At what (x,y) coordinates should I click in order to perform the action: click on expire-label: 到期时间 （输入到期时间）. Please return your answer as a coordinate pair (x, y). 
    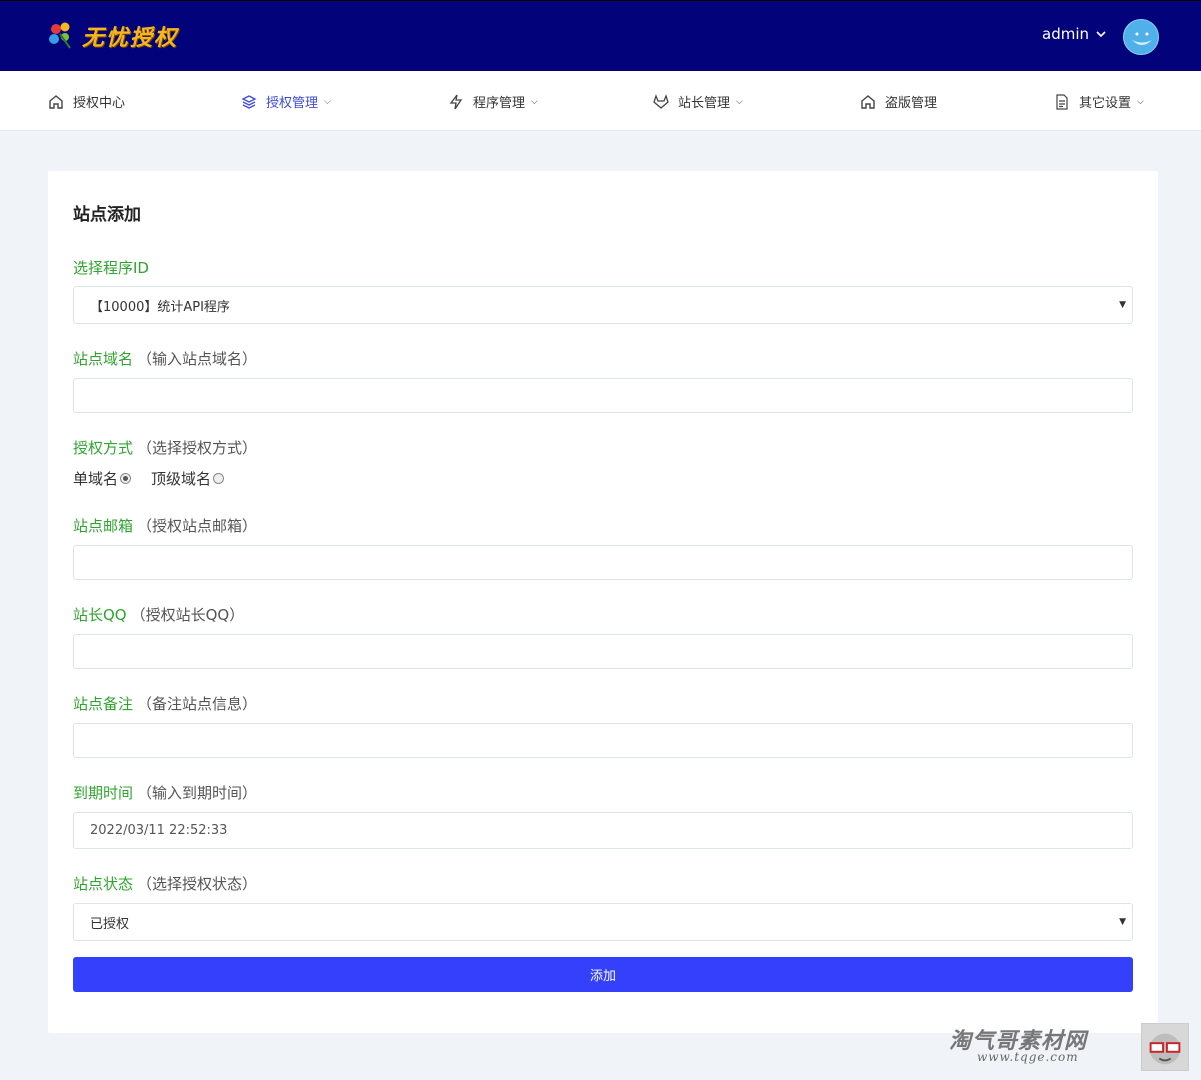
    Looking at the image, I should click on (165, 792).